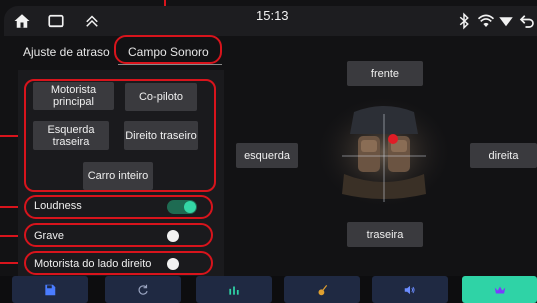  I want to click on loudness-toggle, so click(182, 207).